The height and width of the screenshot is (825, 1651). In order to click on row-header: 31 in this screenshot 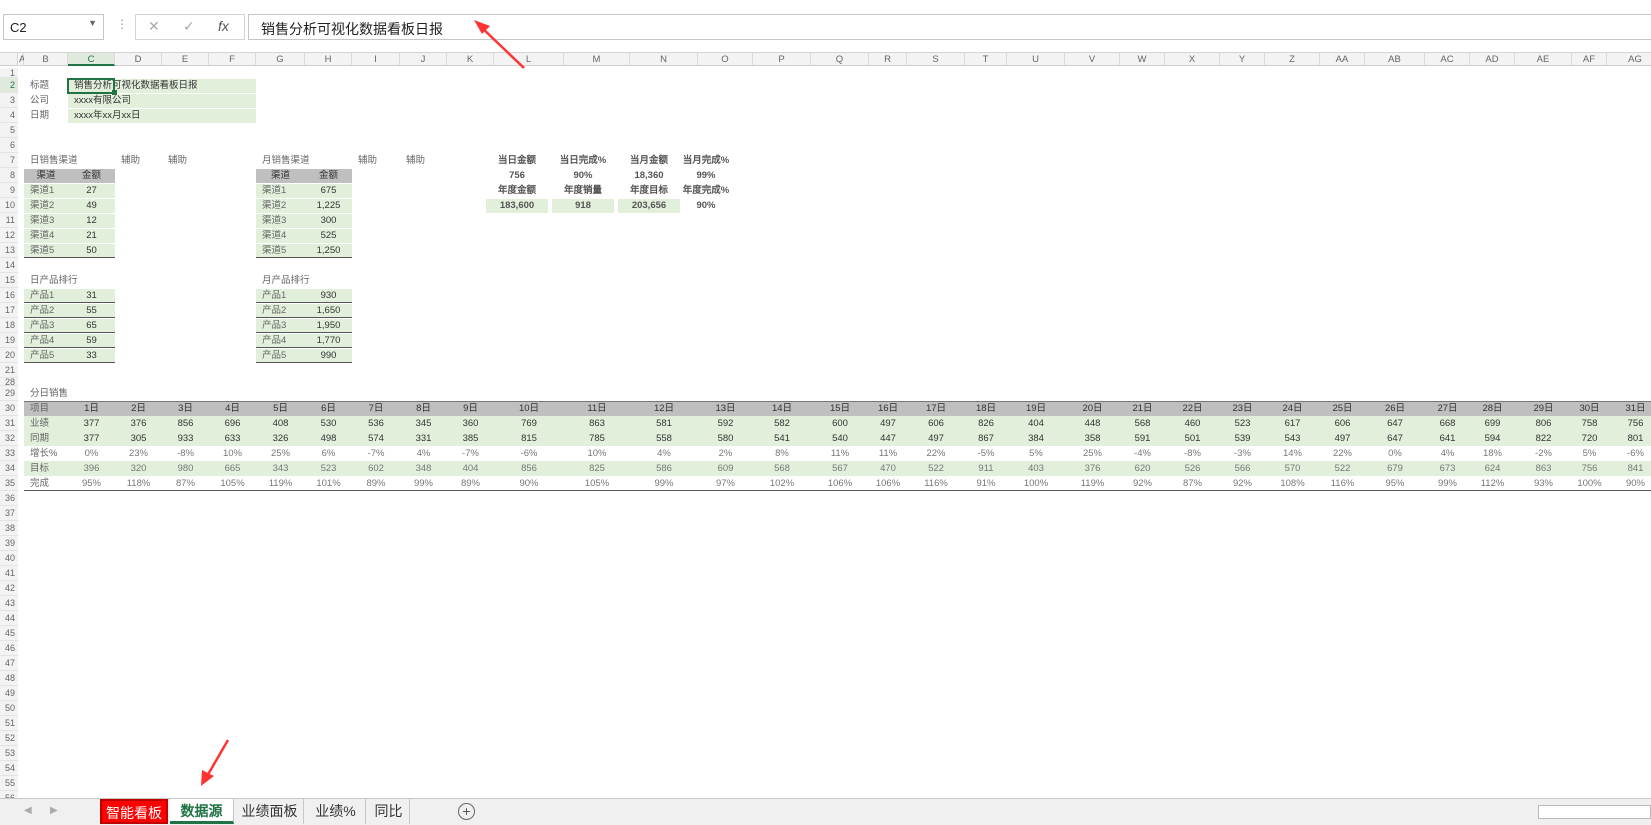, I will do `click(9, 423)`.